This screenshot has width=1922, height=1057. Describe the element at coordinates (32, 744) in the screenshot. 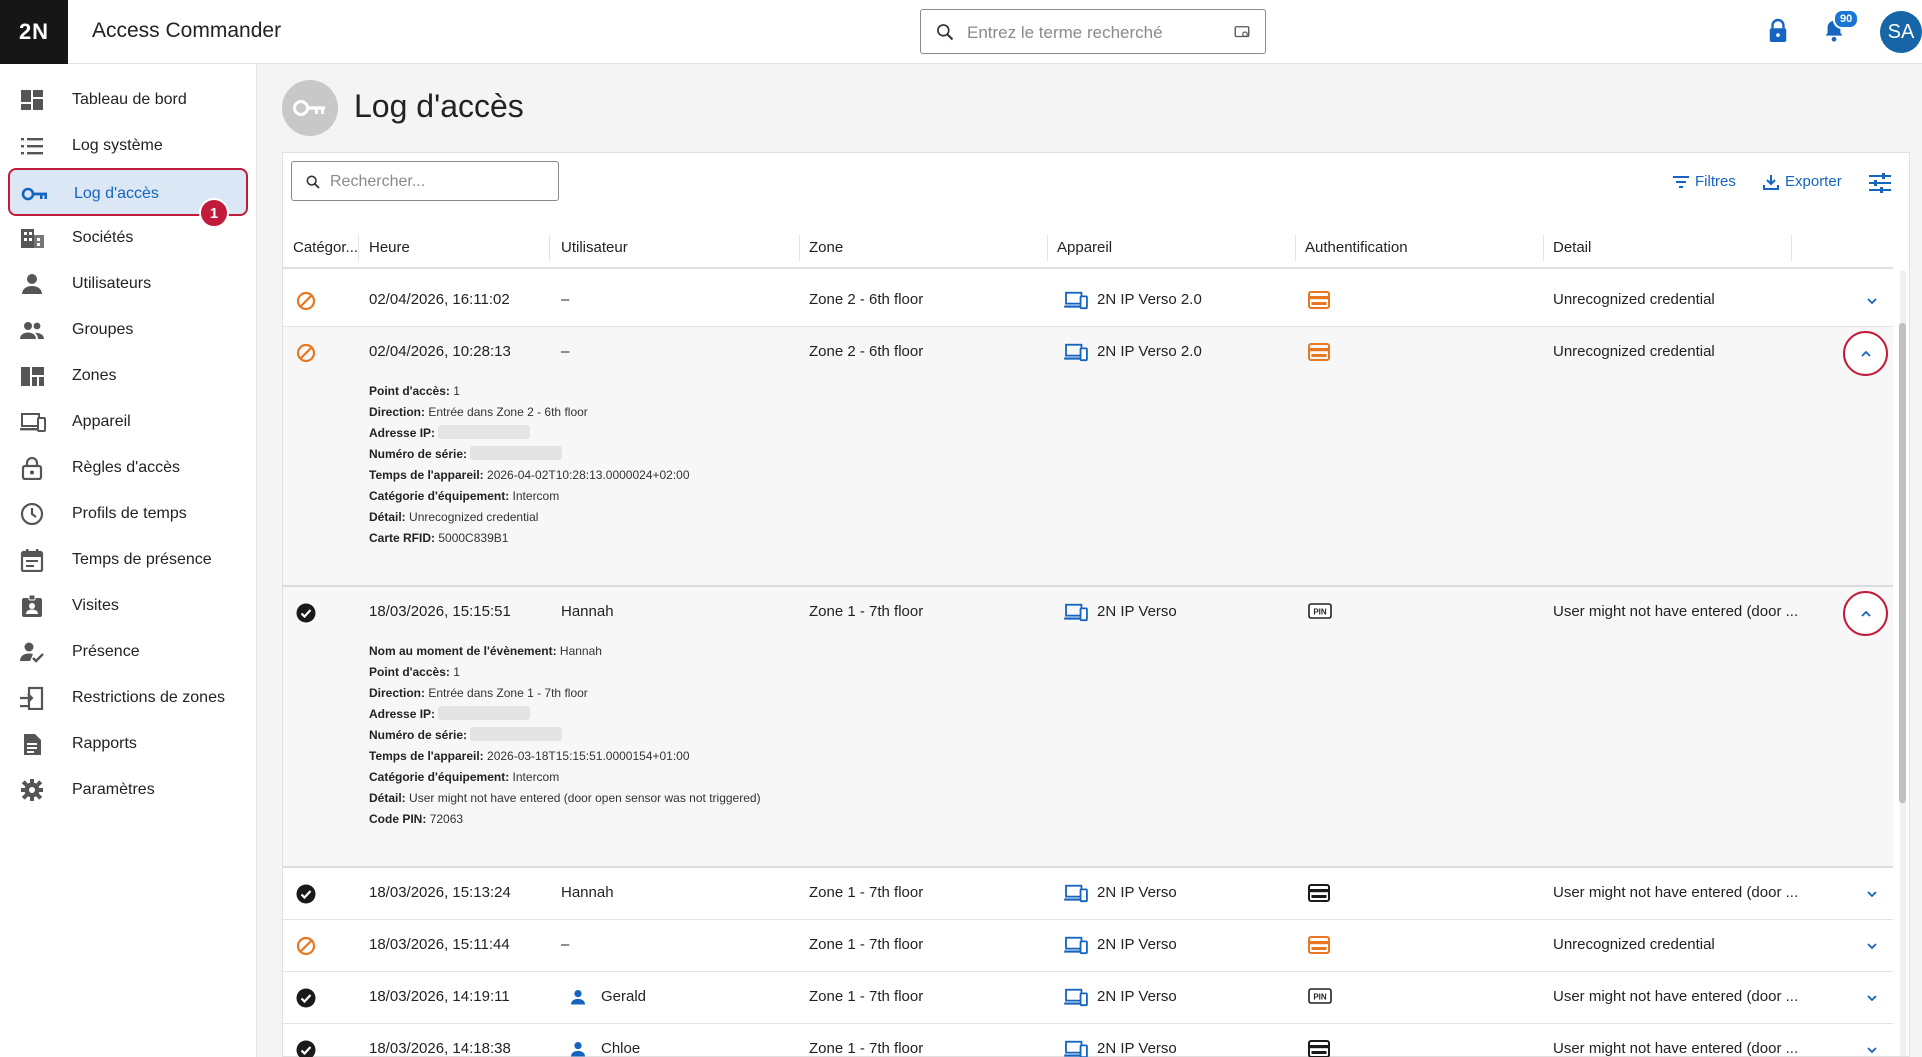

I see `report-icon` at that location.